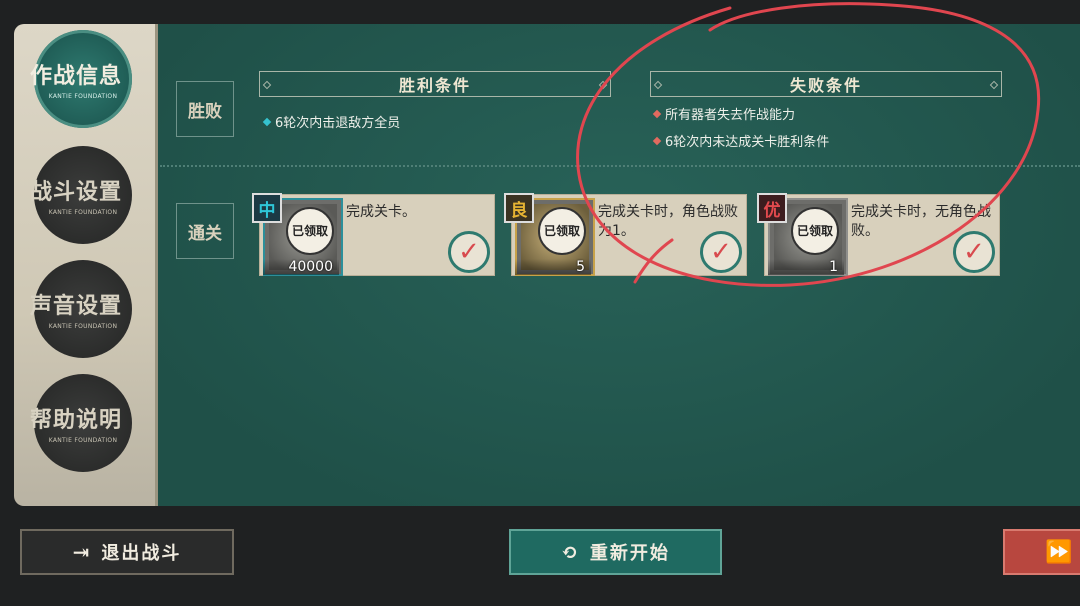 The image size is (1080, 606). Describe the element at coordinates (267, 208) in the screenshot. I see `grade-badge: 中` at that location.